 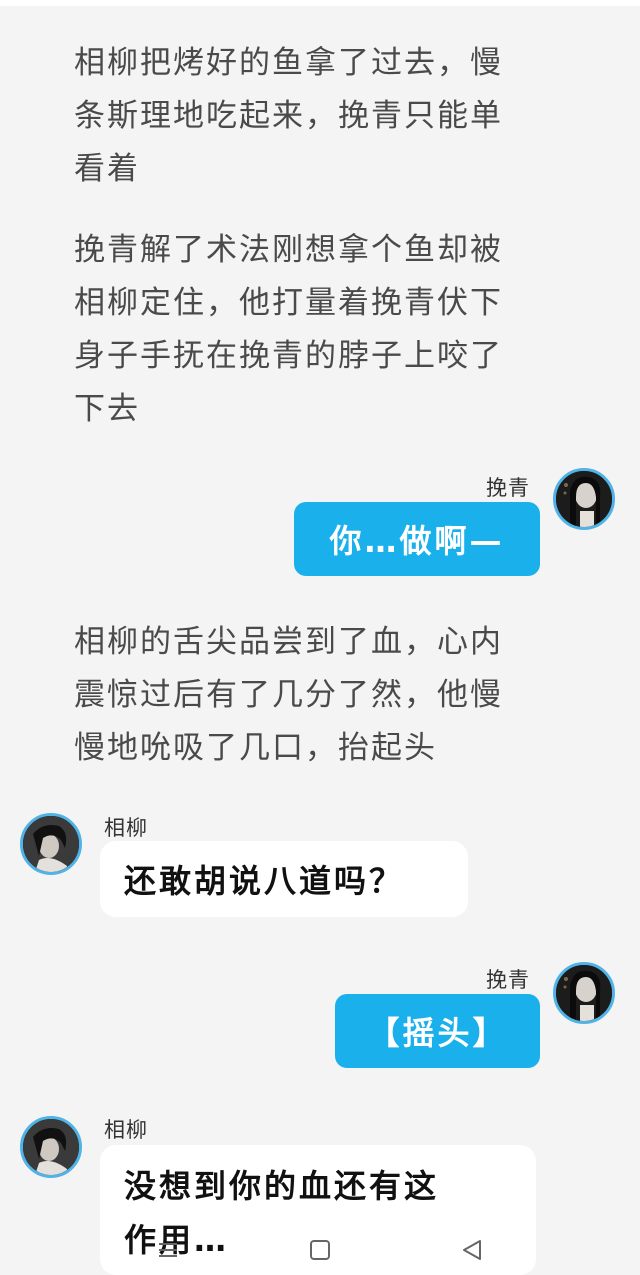 I want to click on message-text-line: 没想到你的血还有这, so click(x=282, y=1186).